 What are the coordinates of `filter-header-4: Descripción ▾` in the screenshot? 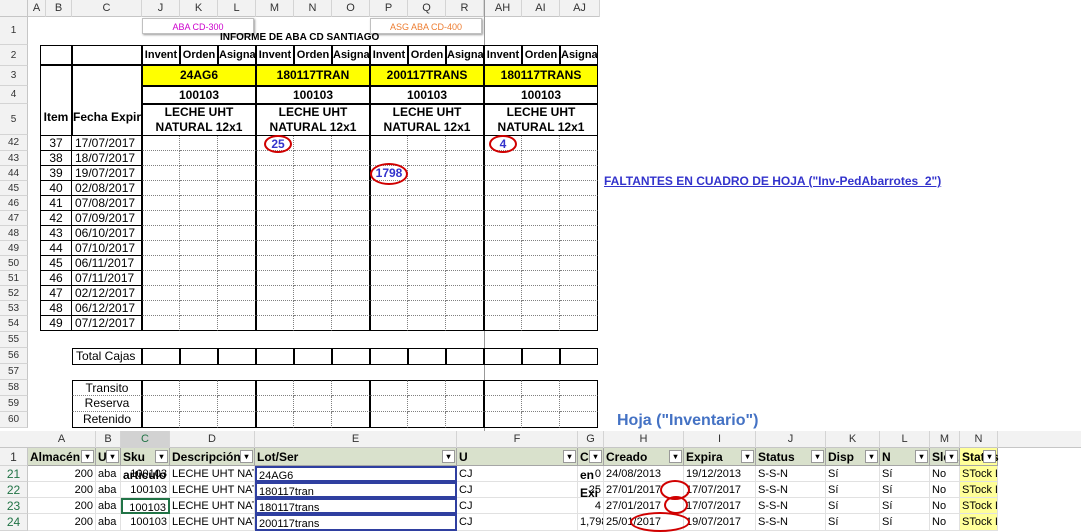 It's located at (212, 457).